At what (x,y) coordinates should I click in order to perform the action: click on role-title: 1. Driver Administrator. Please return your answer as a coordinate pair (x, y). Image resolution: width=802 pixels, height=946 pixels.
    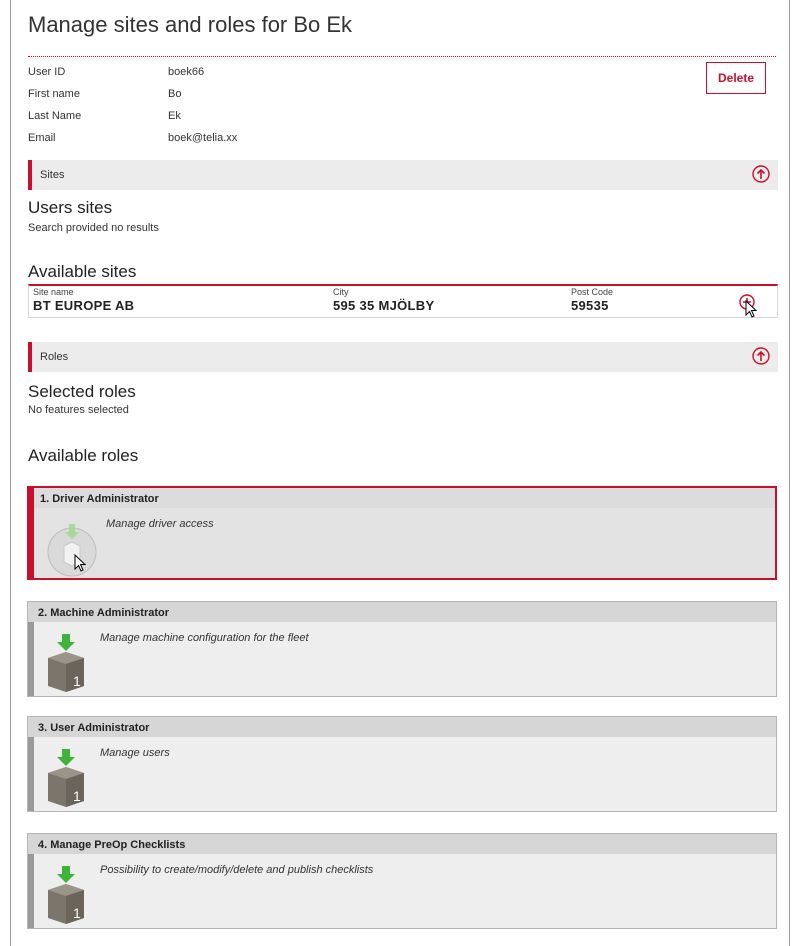
    Looking at the image, I should click on (404, 498).